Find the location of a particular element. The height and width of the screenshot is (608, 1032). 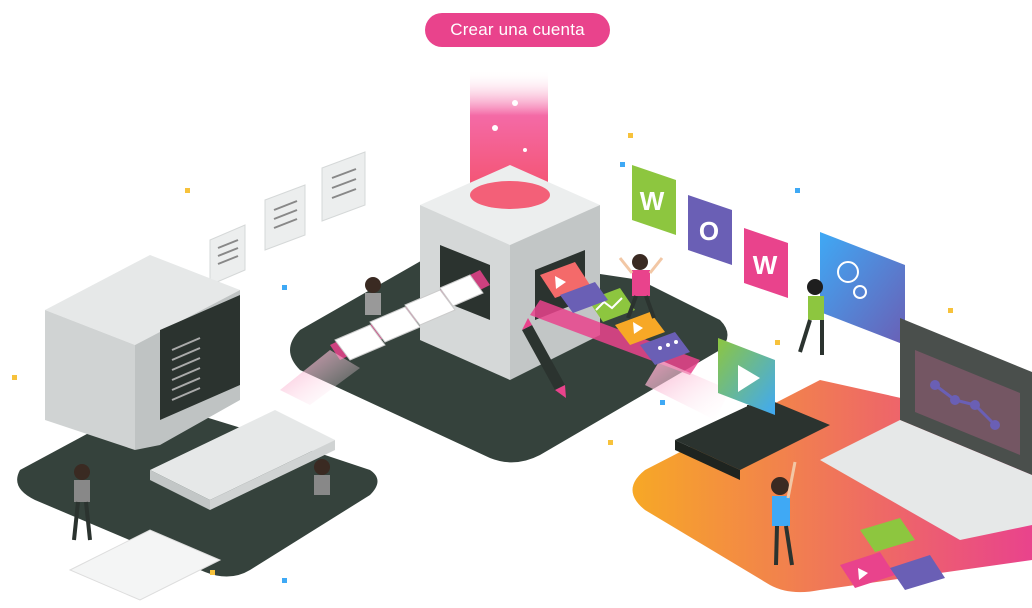

touch-panel is located at coordinates (862, 288).